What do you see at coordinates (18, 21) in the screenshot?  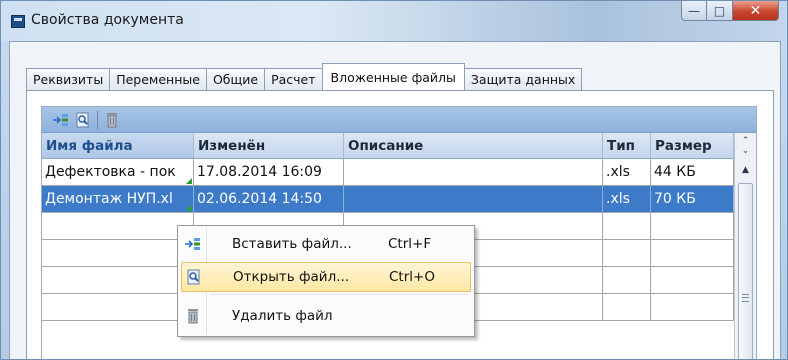 I see `app-icon` at bounding box center [18, 21].